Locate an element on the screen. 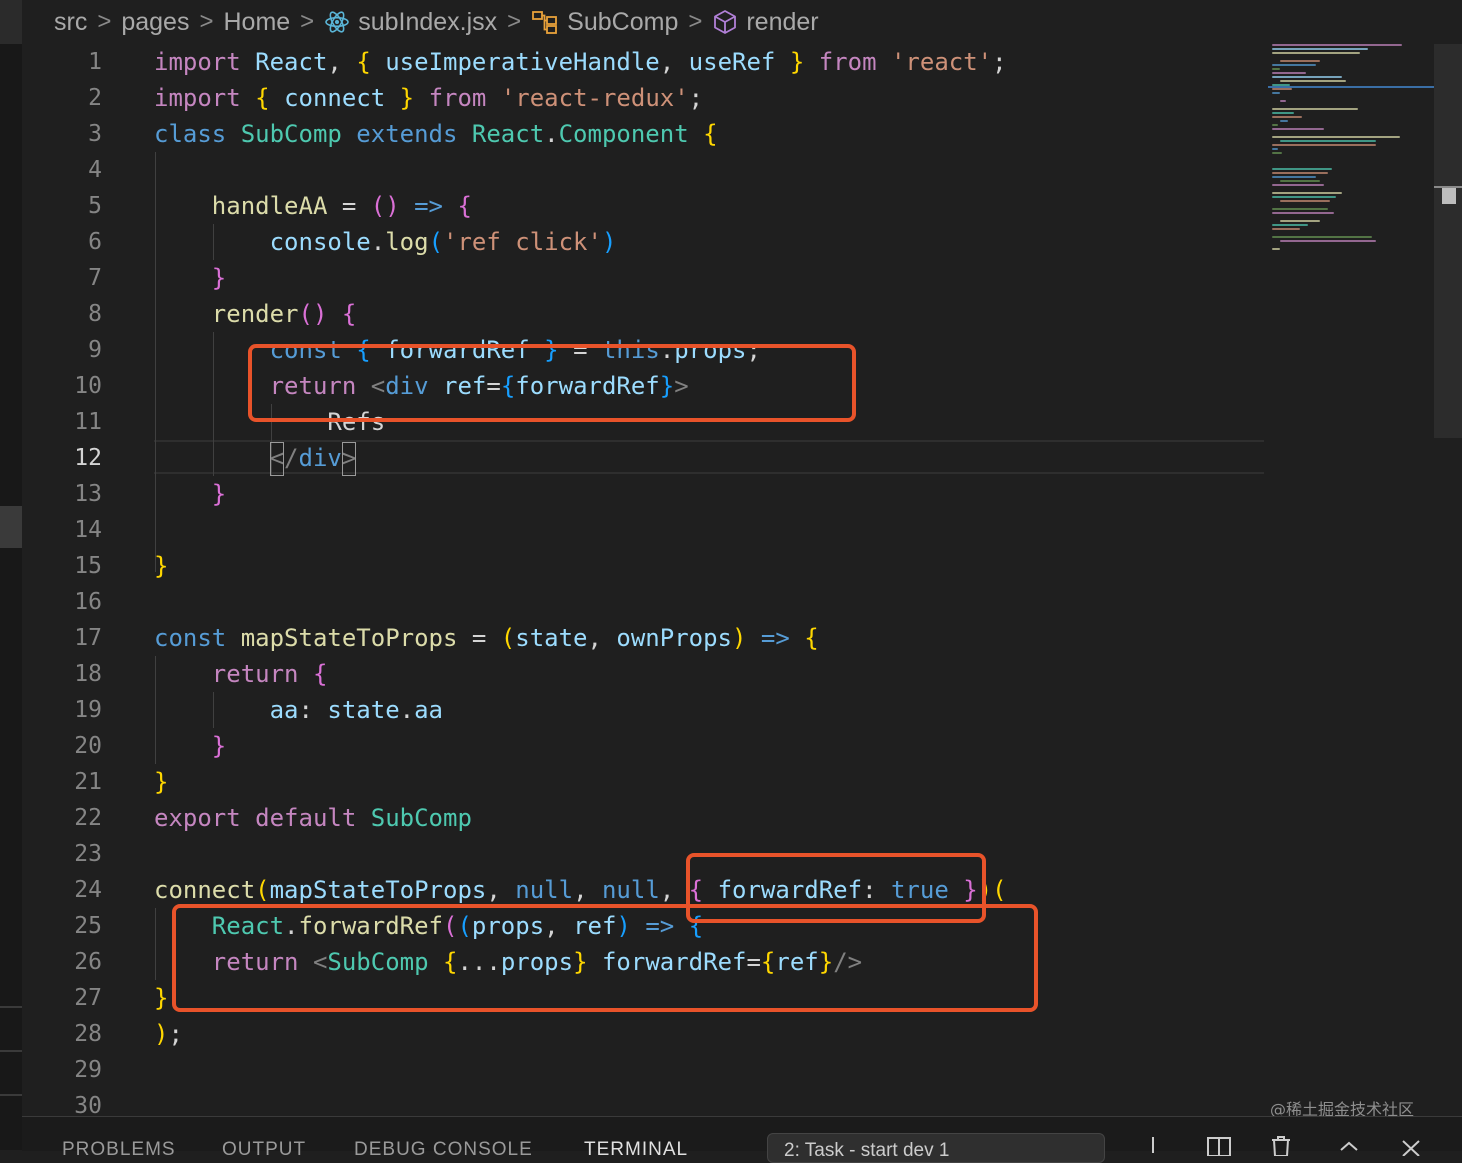 Image resolution: width=1462 pixels, height=1163 pixels. line-number: 23 is located at coordinates (88, 854).